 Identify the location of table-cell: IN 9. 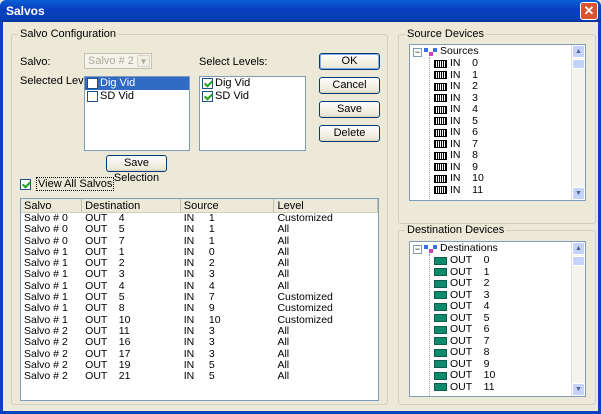
(199, 308).